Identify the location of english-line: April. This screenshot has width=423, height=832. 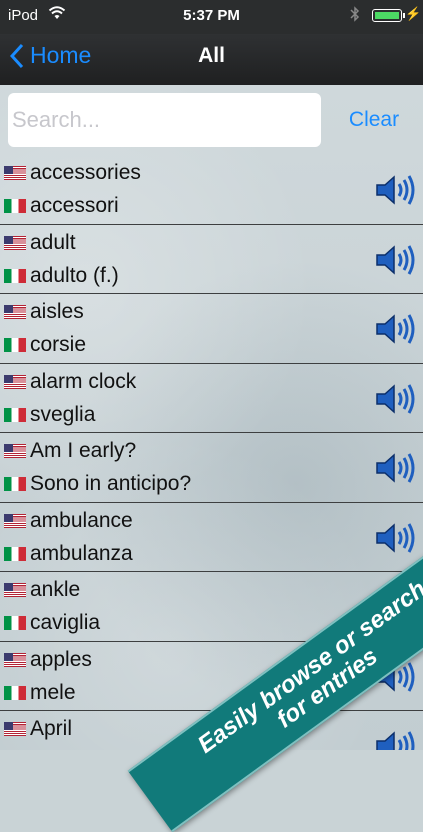
(38, 729).